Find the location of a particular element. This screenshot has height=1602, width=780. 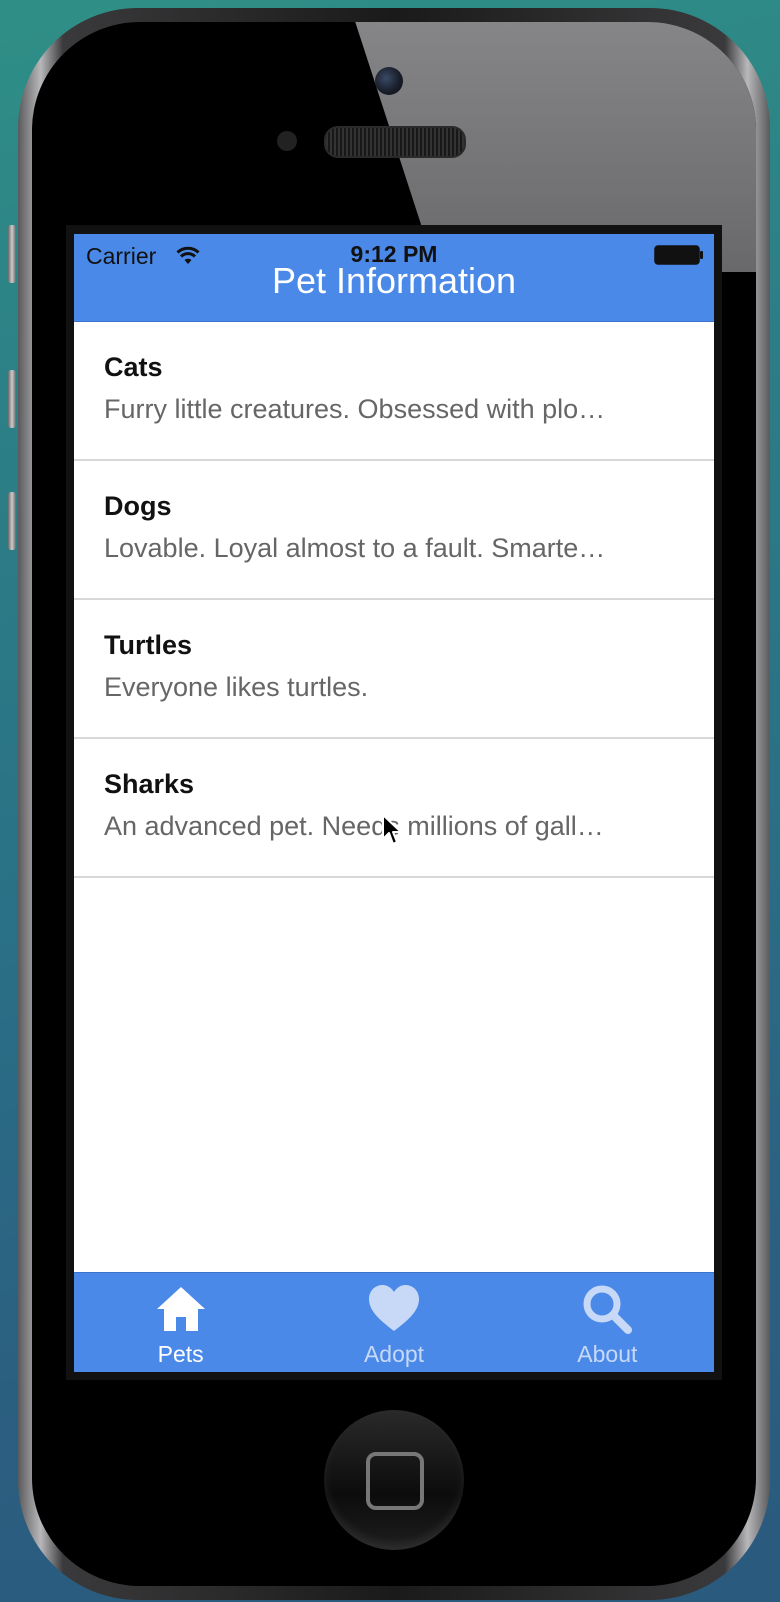

tab-pets: Pets is located at coordinates (180, 1322).